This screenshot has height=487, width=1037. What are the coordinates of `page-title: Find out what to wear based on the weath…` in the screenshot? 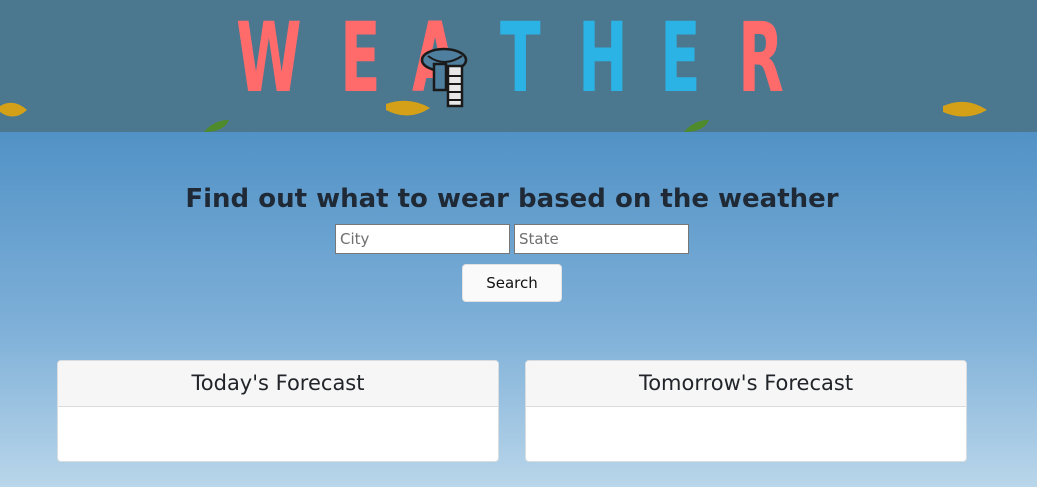 It's located at (512, 199).